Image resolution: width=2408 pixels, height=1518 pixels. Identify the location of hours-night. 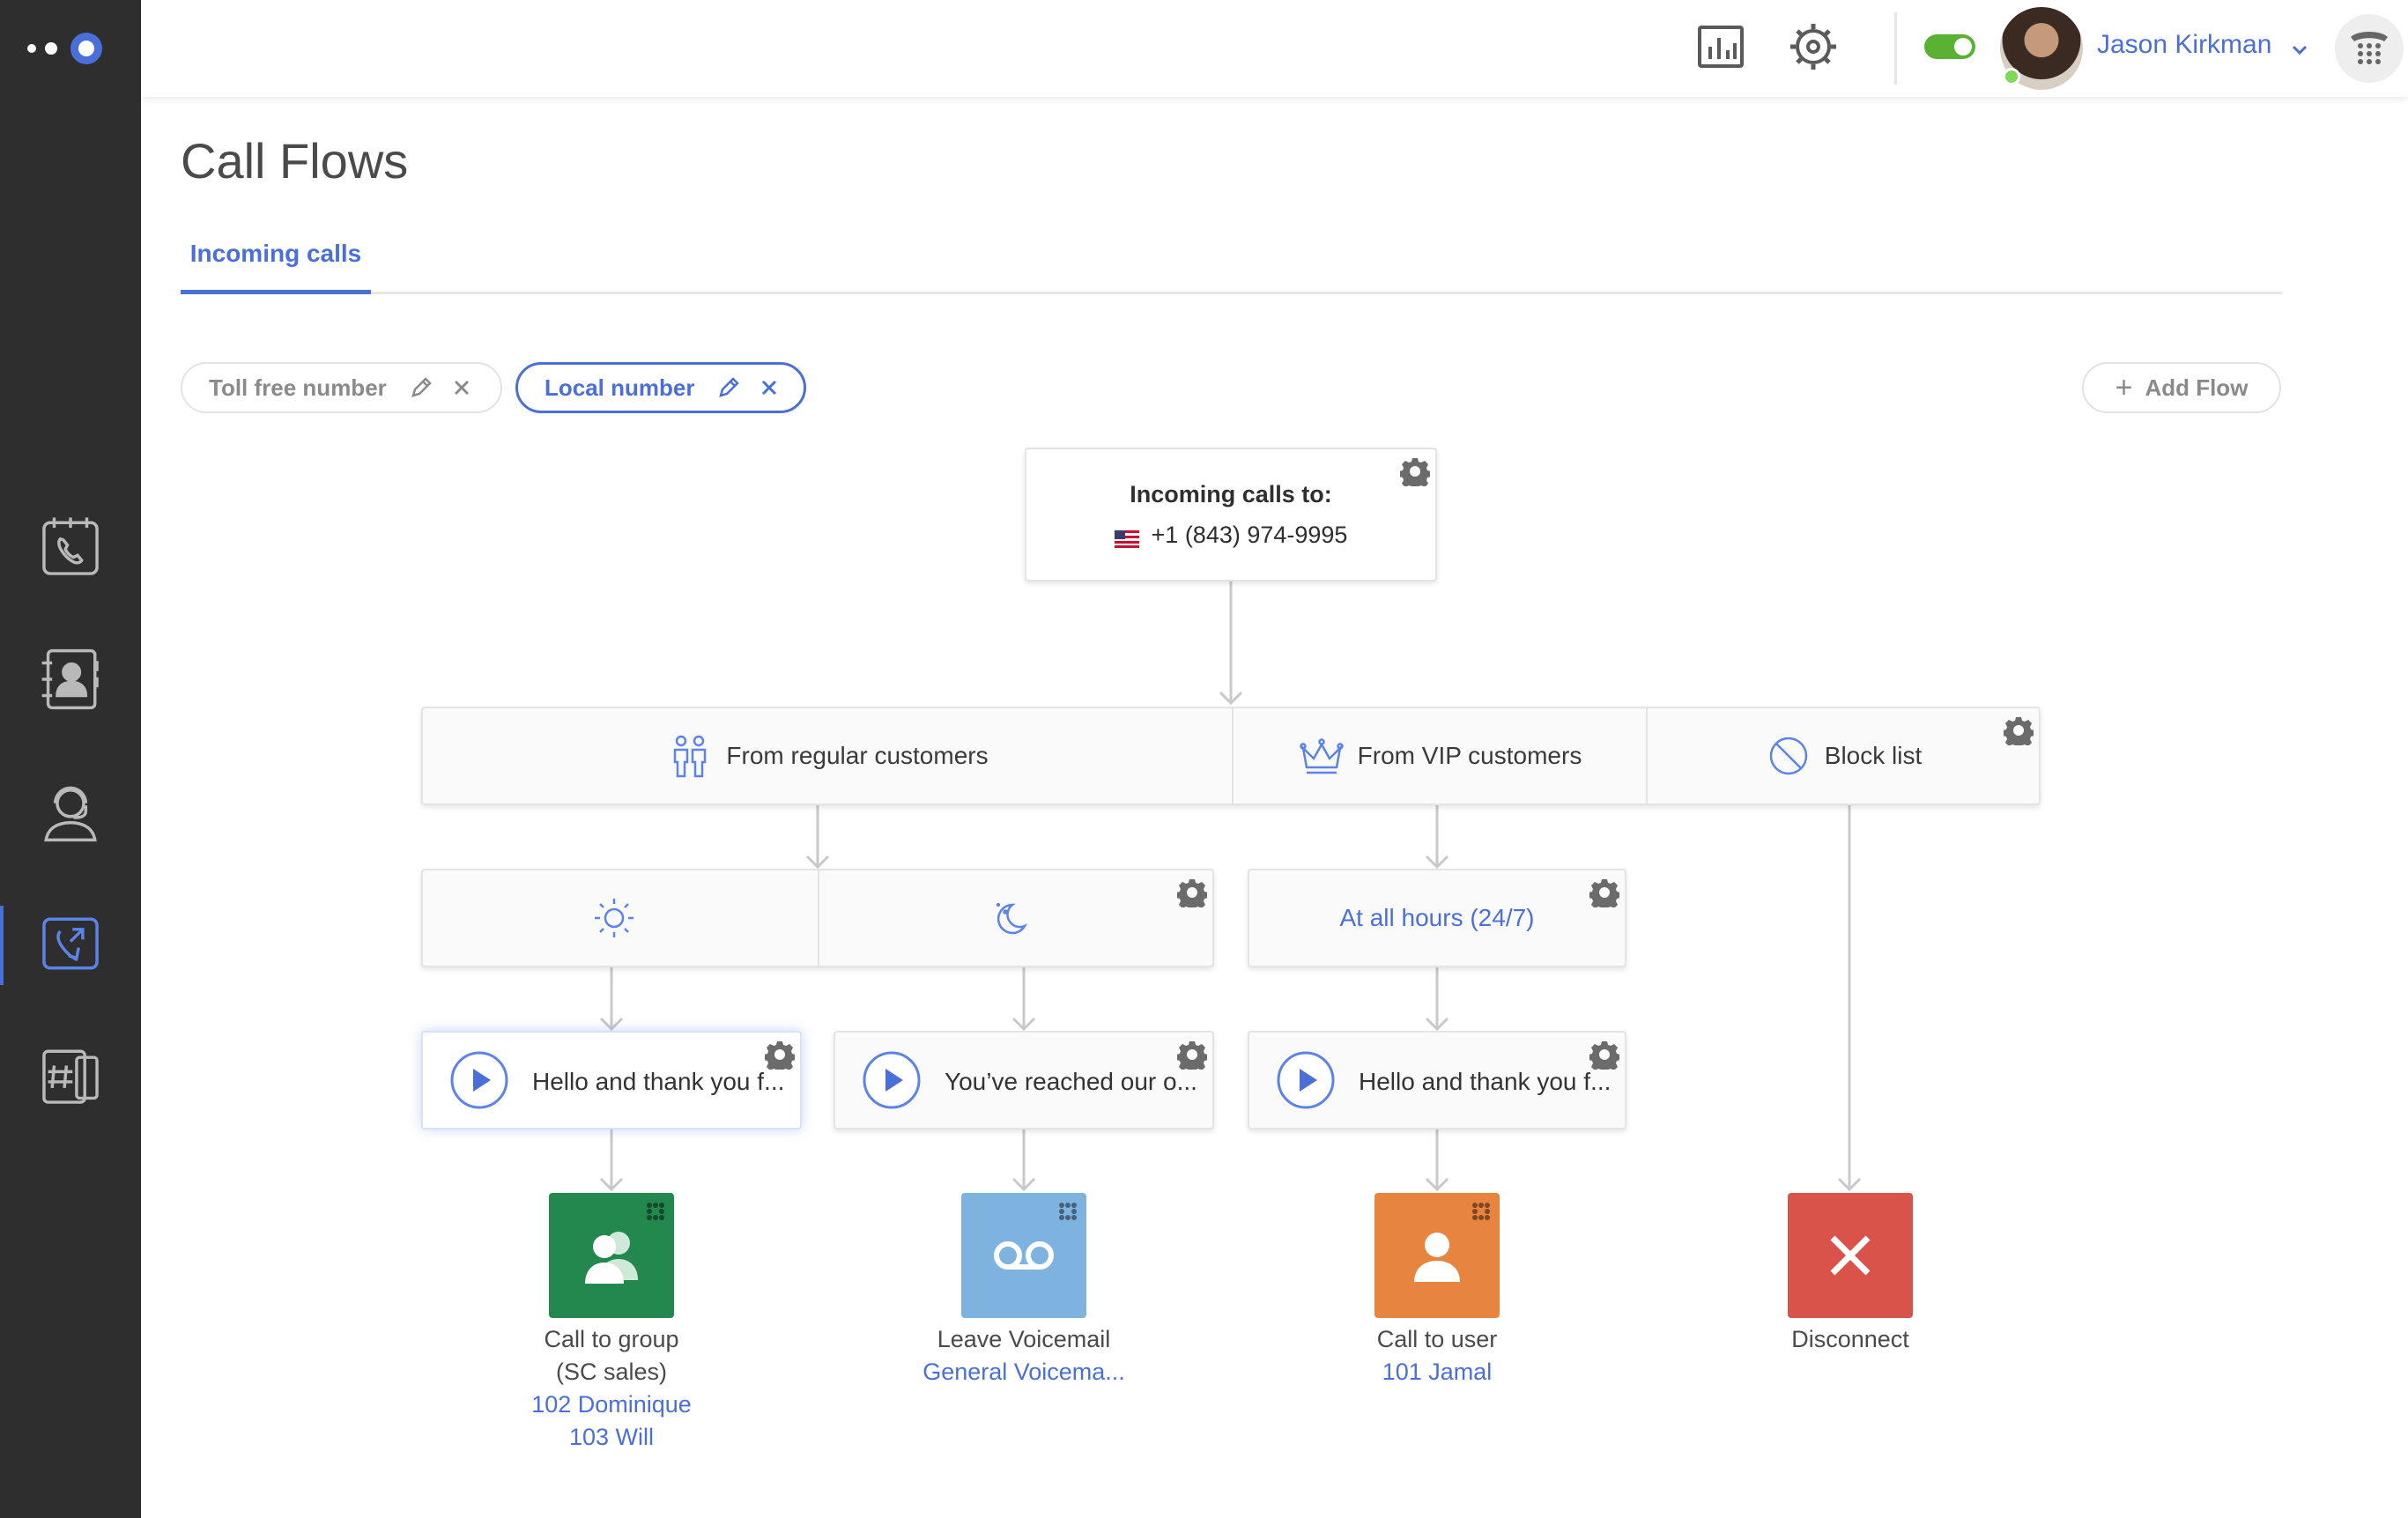
(1015, 918).